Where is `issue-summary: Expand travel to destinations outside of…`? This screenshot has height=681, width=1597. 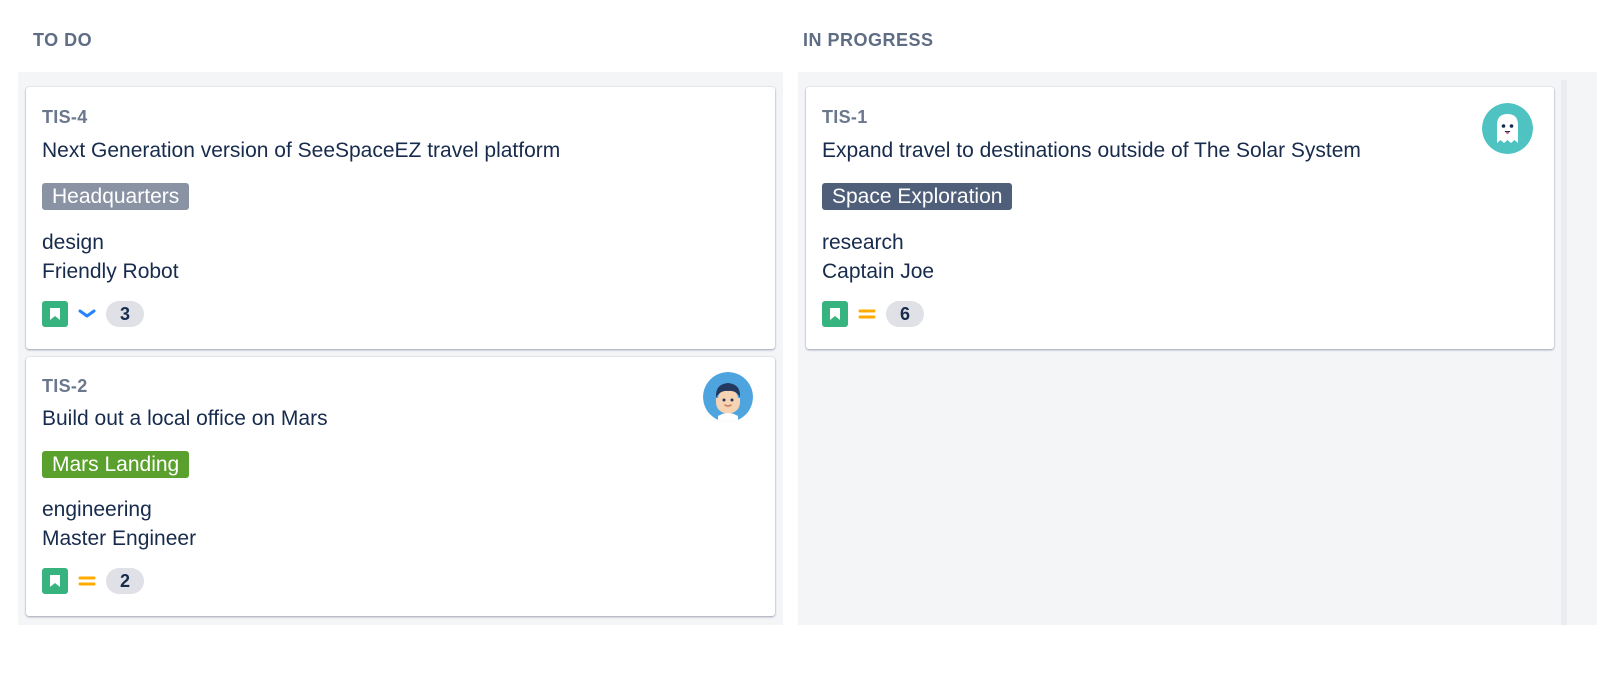 issue-summary: Expand travel to destinations outside of… is located at coordinates (1091, 150).